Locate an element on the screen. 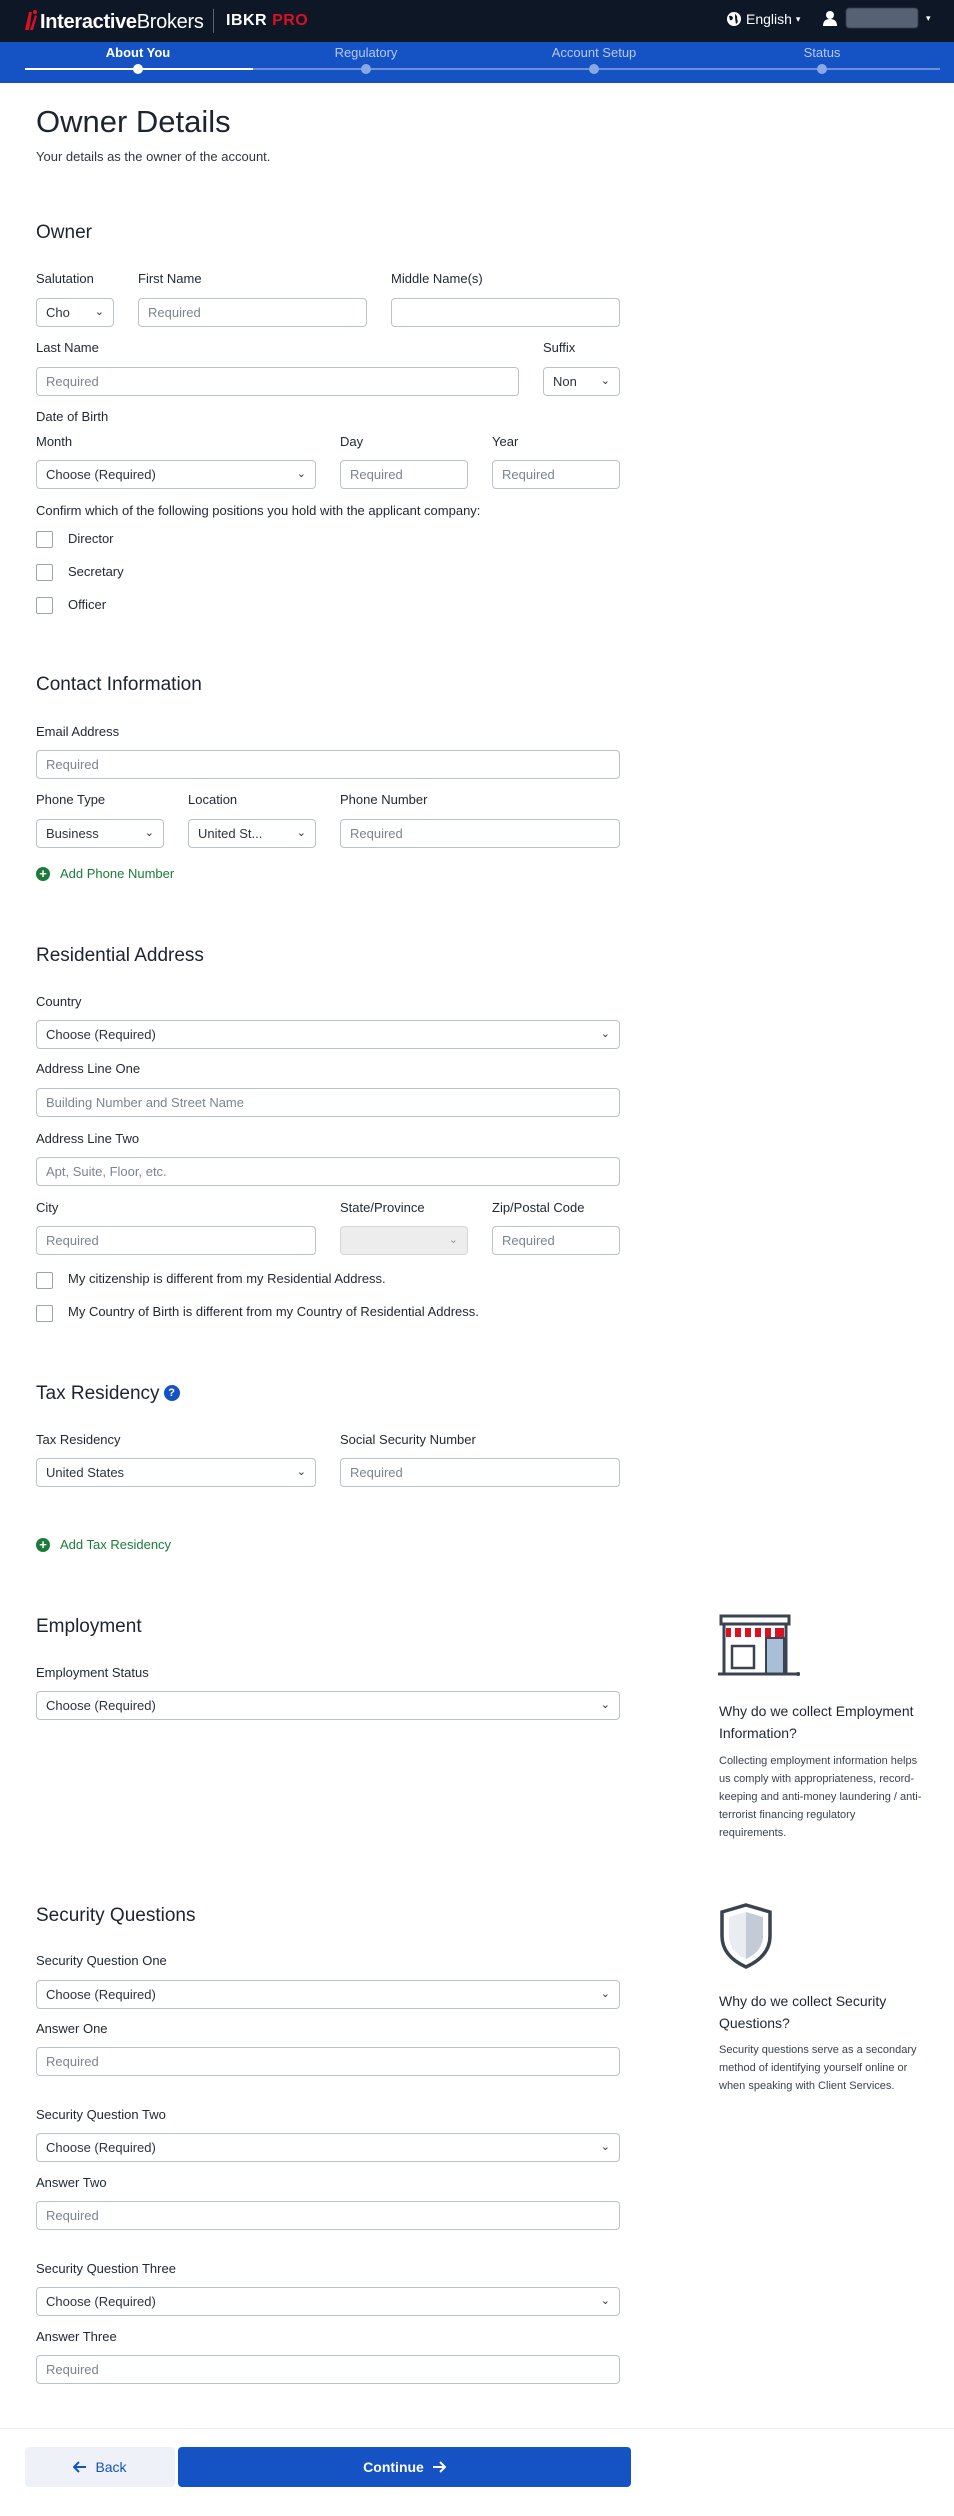  zip-field: Required is located at coordinates (556, 1240).